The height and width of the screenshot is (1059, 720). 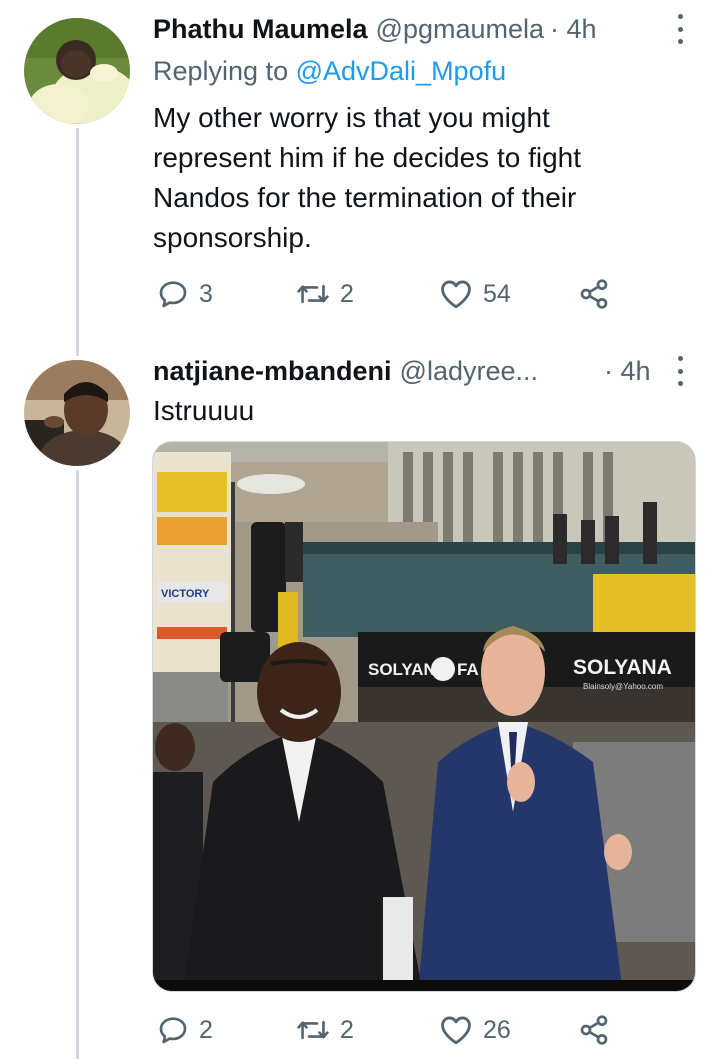 I want to click on user-handle: @pgmaumela, so click(x=460, y=29).